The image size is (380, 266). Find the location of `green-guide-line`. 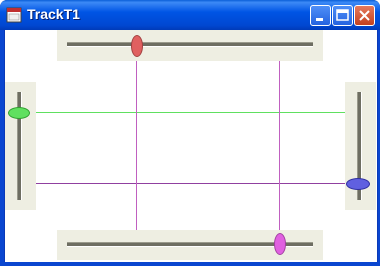

green-guide-line is located at coordinates (192, 112).